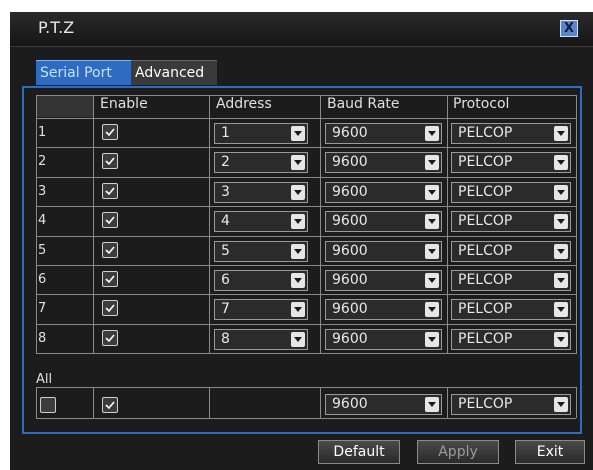 This screenshot has height=470, width=593. What do you see at coordinates (44, 379) in the screenshot?
I see `all-label: All` at bounding box center [44, 379].